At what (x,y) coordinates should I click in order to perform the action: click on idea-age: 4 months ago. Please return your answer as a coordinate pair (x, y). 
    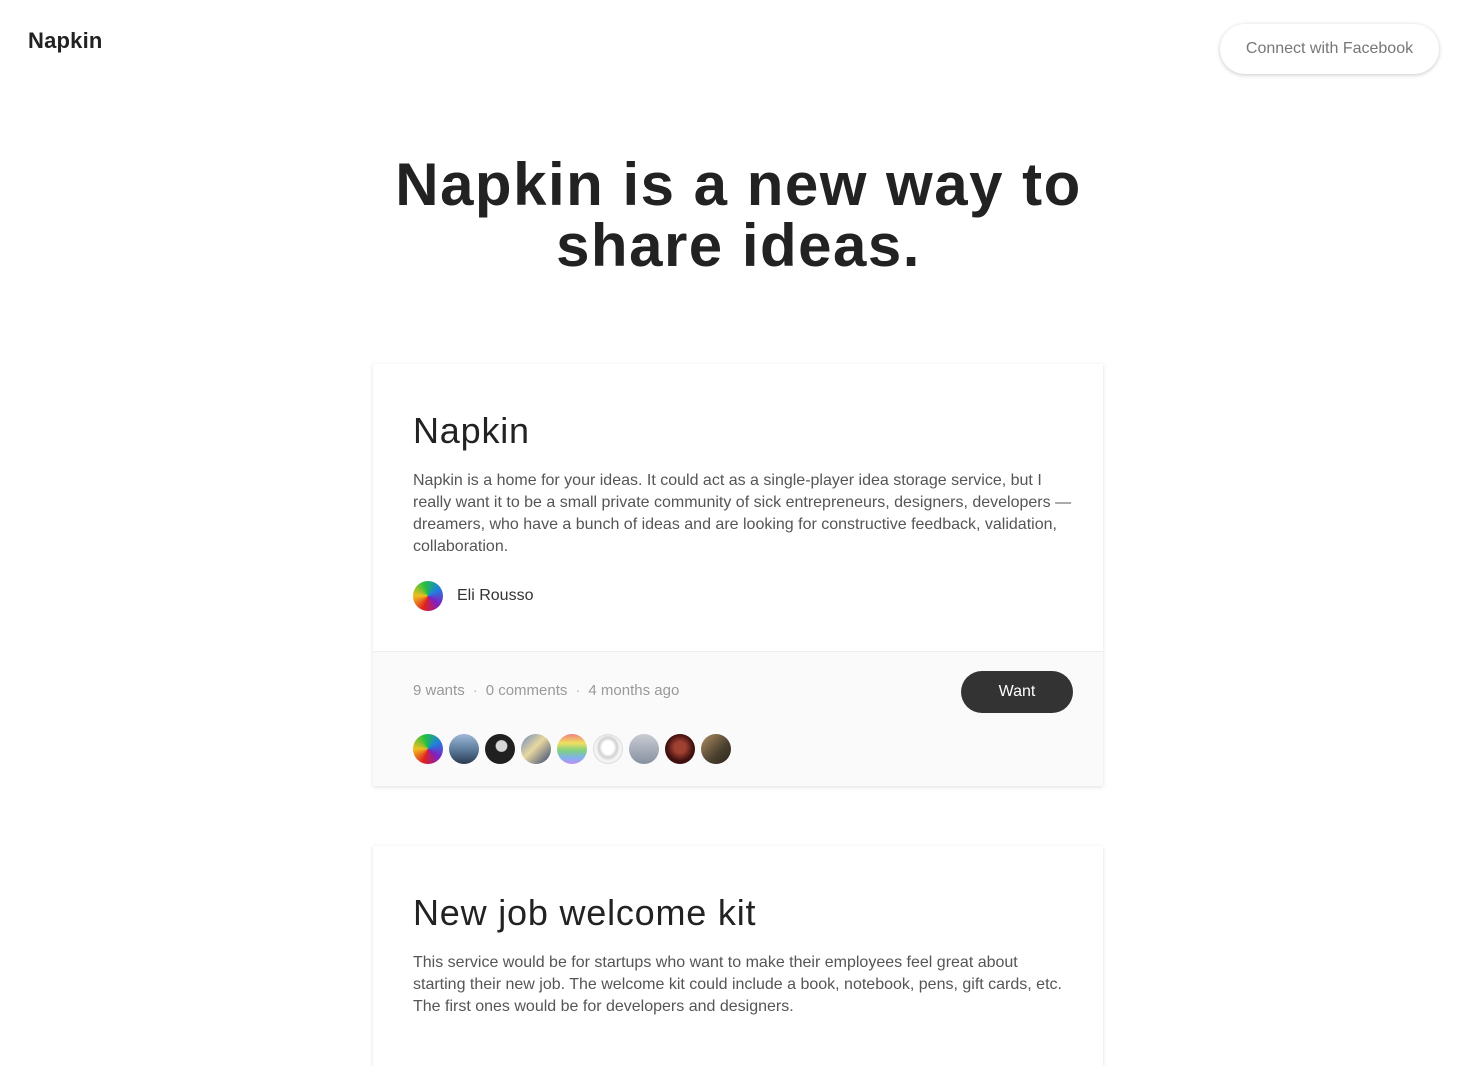
    Looking at the image, I should click on (634, 690).